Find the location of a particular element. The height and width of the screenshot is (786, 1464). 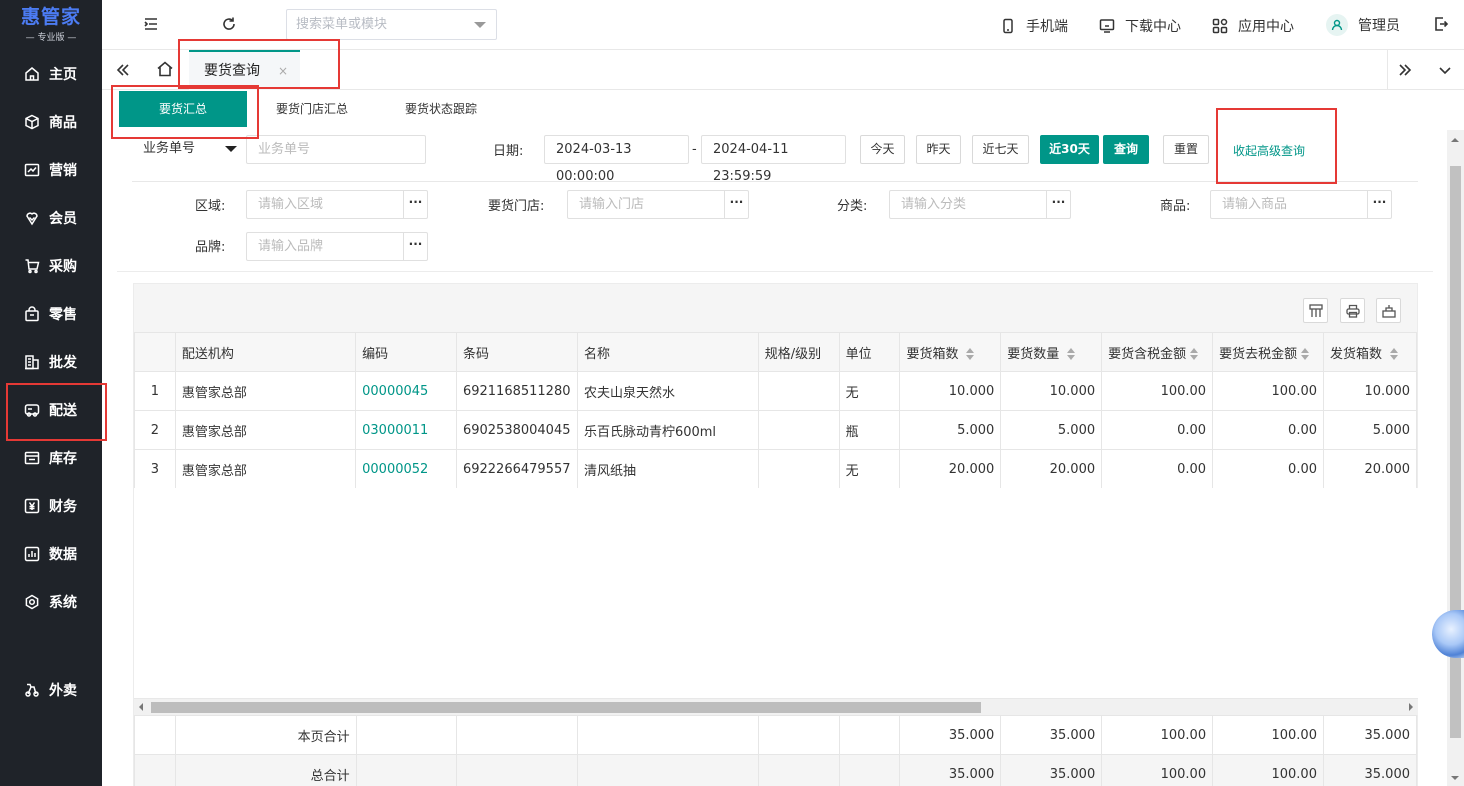

close-icon: × is located at coordinates (283, 71).